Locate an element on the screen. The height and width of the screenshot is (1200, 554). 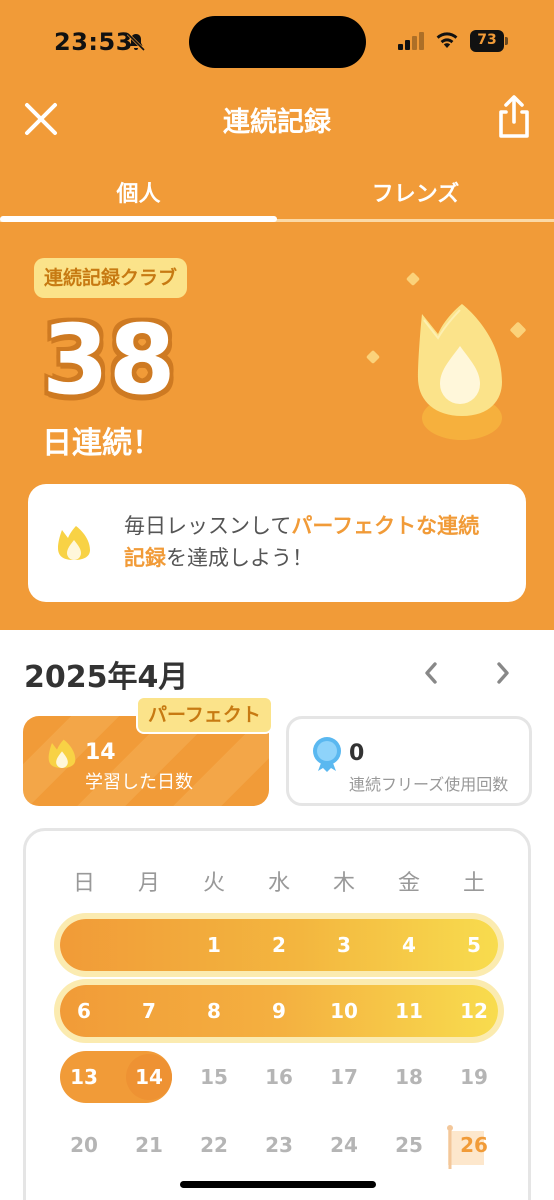
chevron-left-icon is located at coordinates (431, 673).